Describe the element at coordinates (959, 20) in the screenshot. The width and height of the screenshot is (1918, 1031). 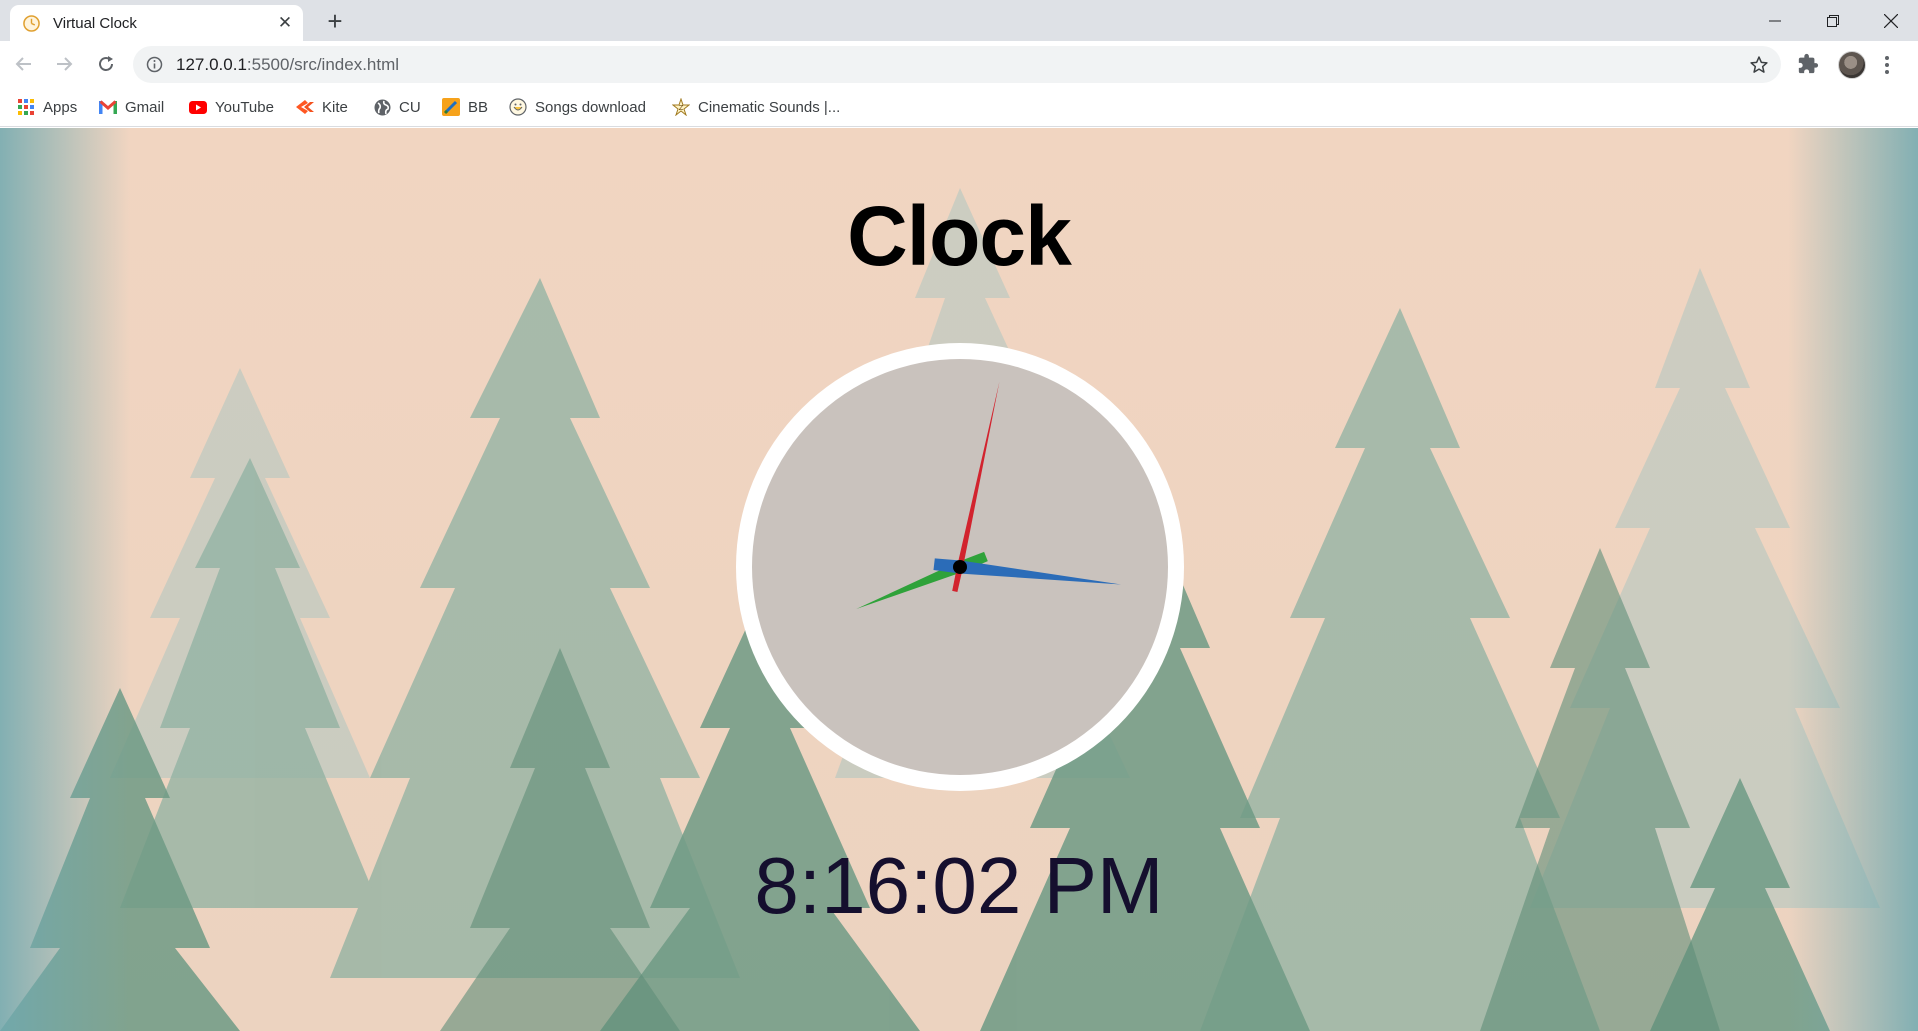
I see `tab-strip: Virtual Clock ✕ +` at that location.